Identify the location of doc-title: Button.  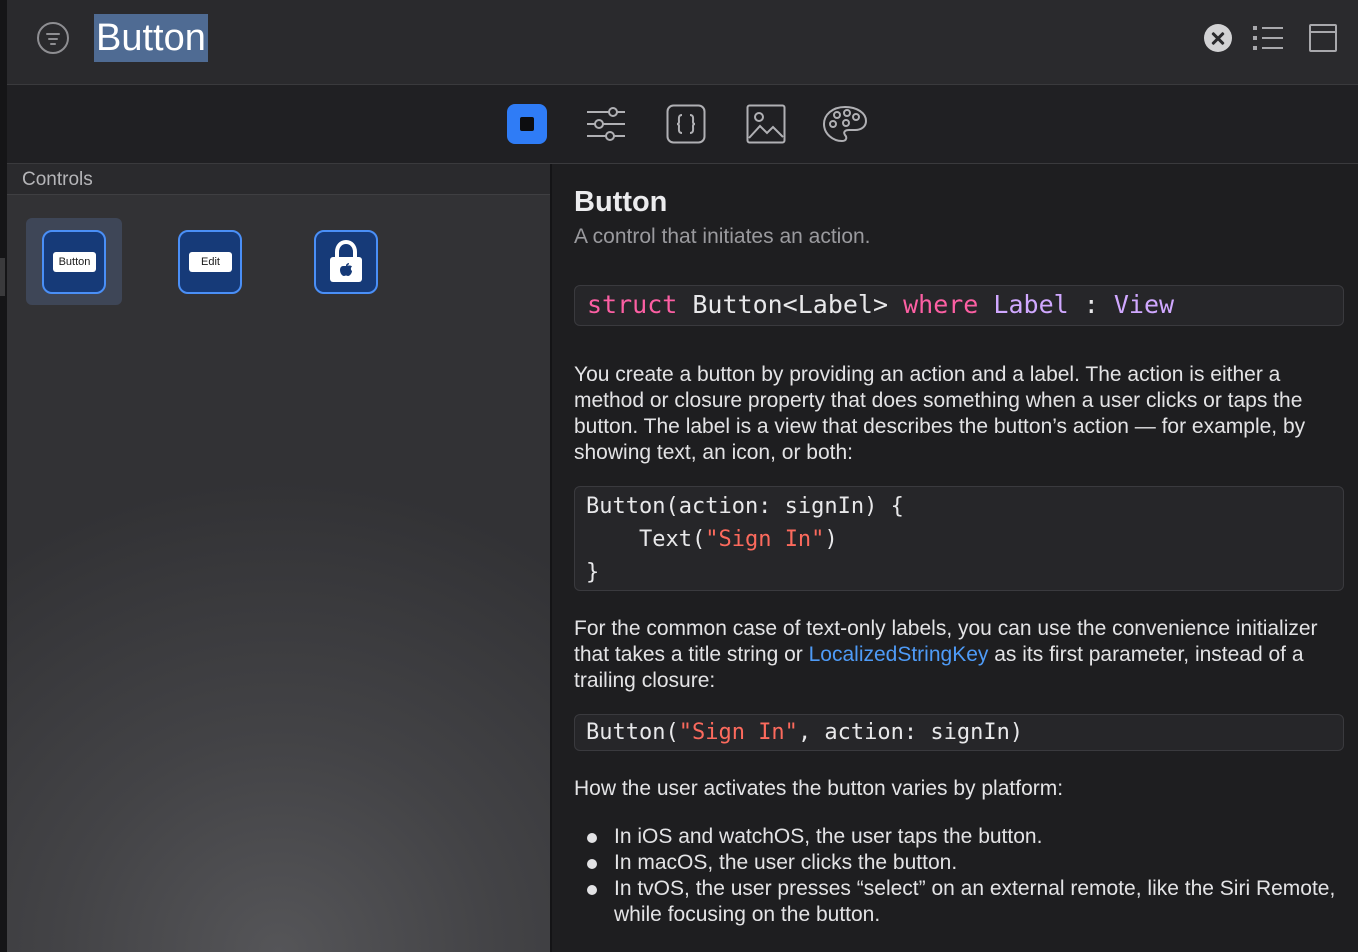
(621, 202).